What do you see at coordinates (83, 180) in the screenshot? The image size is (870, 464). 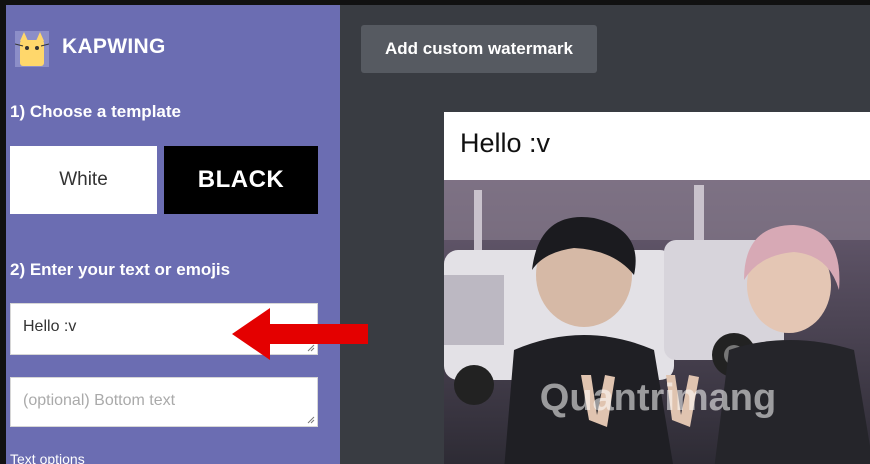 I see `template-white-button: White` at bounding box center [83, 180].